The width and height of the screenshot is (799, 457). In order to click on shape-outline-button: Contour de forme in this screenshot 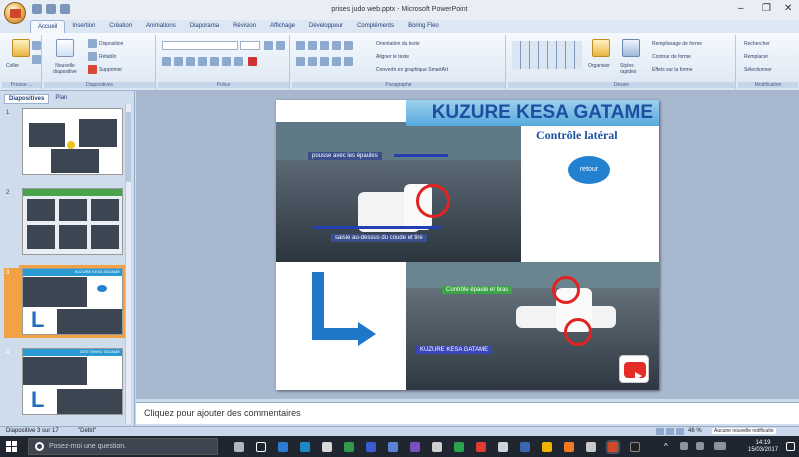, I will do `click(671, 57)`.